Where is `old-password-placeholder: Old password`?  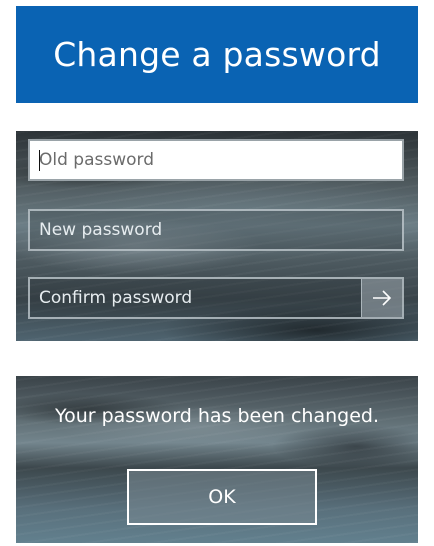
old-password-placeholder: Old password is located at coordinates (97, 160).